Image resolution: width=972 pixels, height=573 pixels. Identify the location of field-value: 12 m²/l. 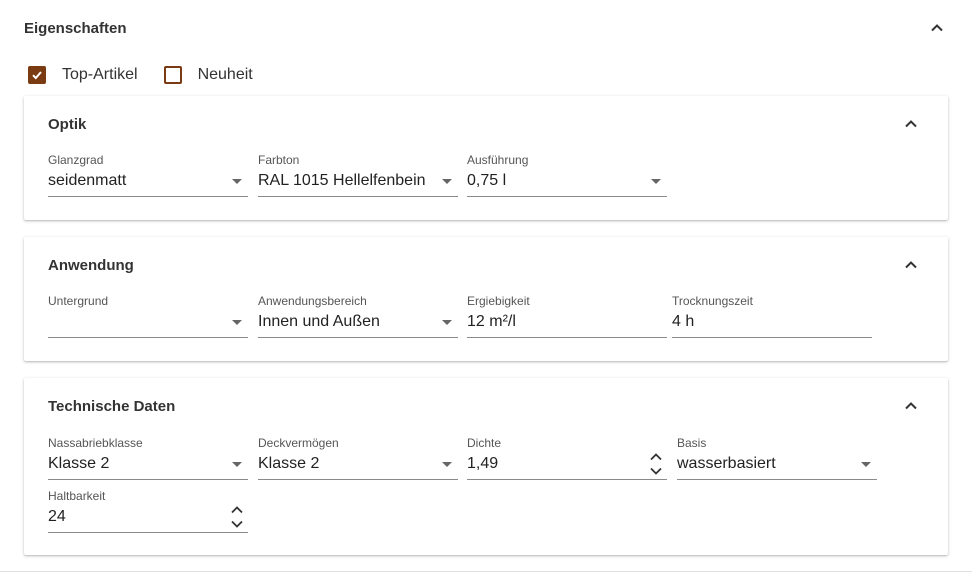
(491, 321).